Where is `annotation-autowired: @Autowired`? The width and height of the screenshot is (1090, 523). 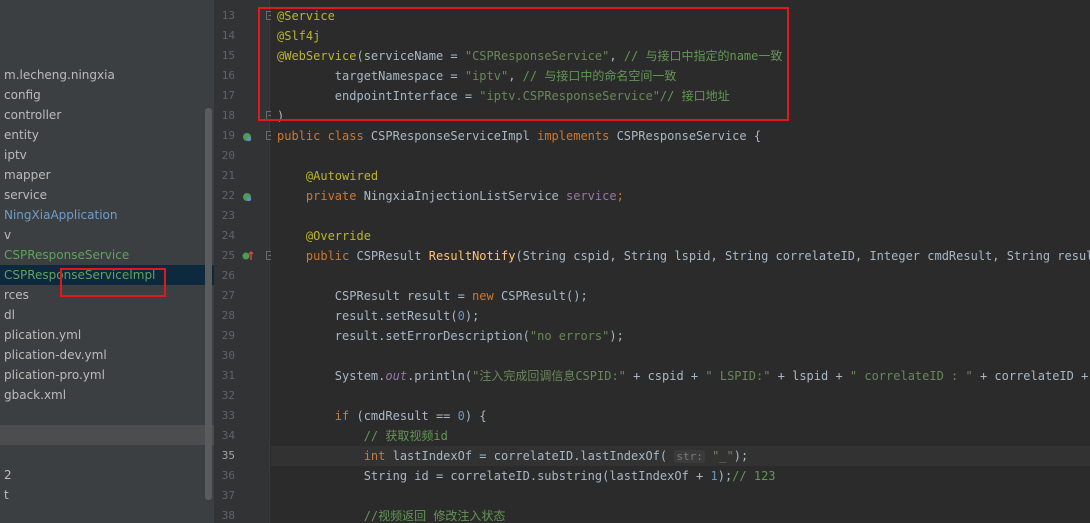
annotation-autowired: @Autowired is located at coordinates (328, 176).